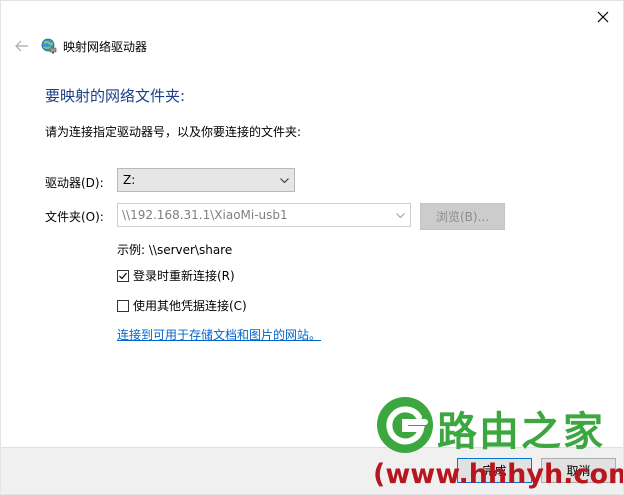 The image size is (624, 495). Describe the element at coordinates (123, 305) in the screenshot. I see `other-credentials-checkbox` at that location.